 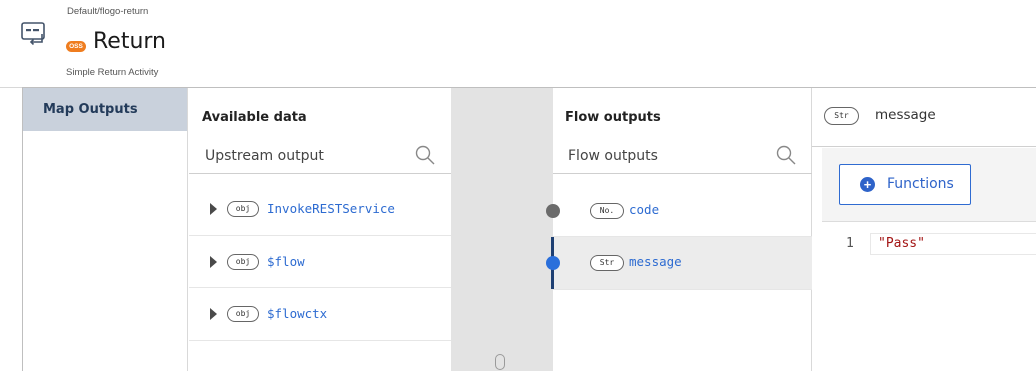 I want to click on expression-editor: 1 "Pass", so click(x=929, y=296).